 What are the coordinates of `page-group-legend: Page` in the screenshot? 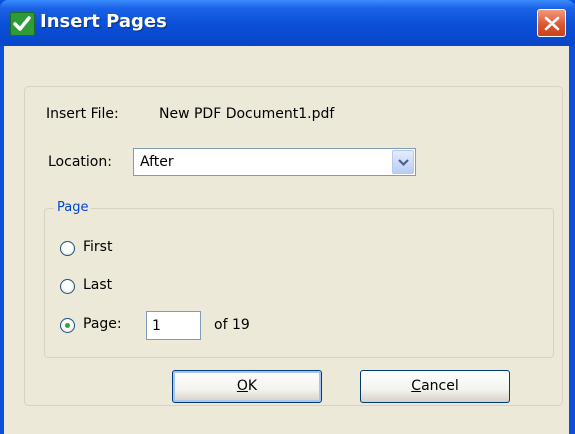 It's located at (73, 207).